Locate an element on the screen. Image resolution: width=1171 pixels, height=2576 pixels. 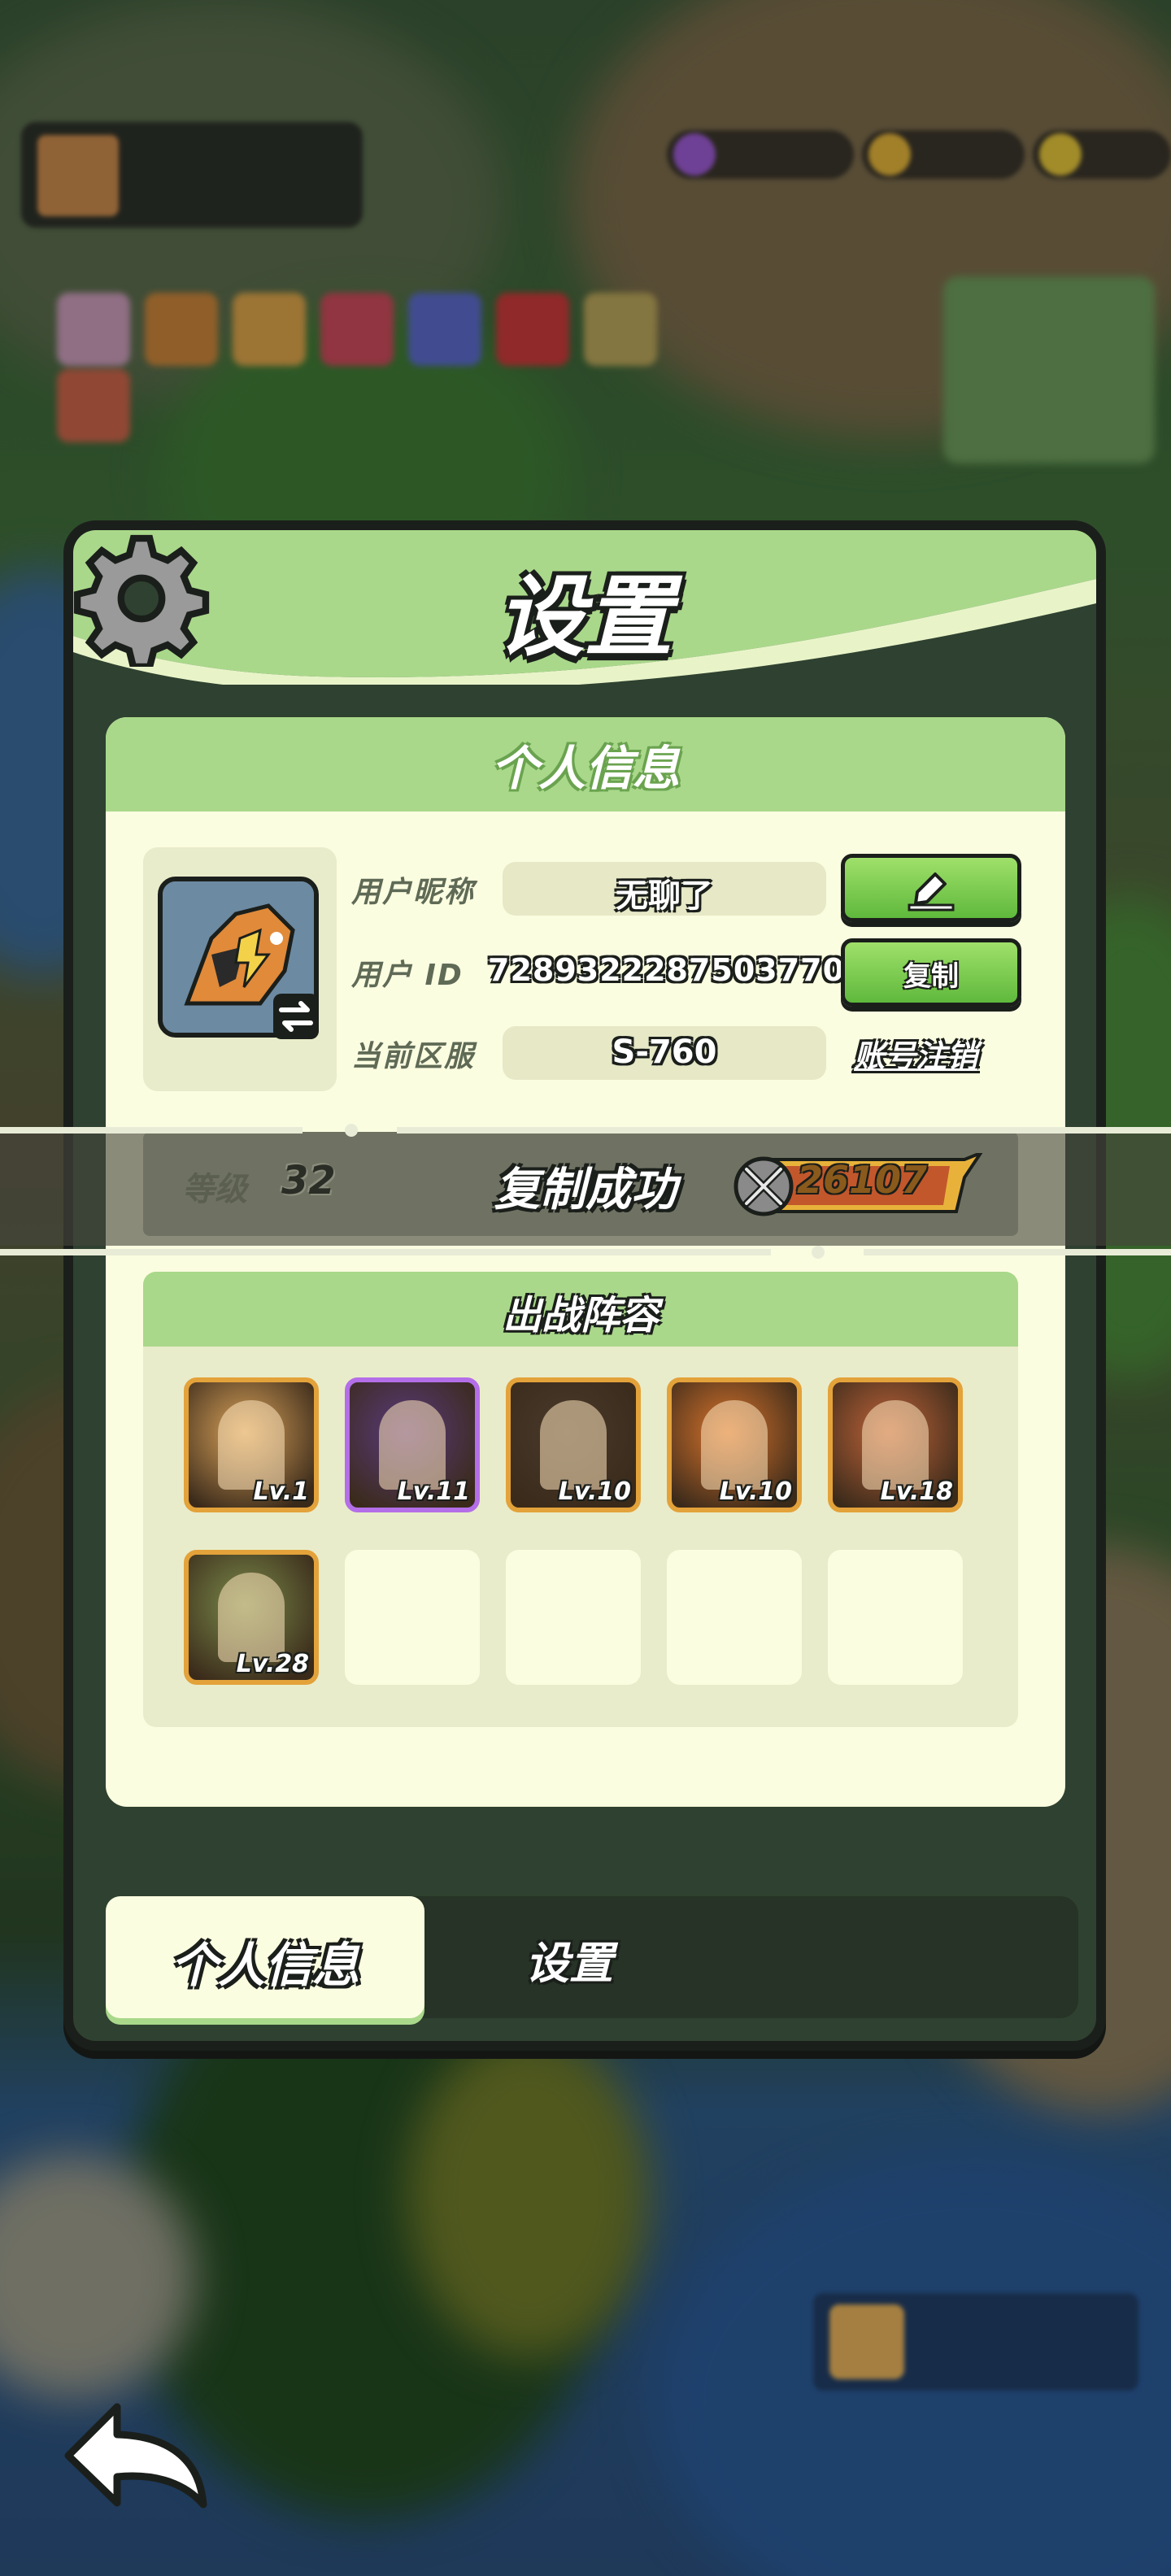
avatar-frame is located at coordinates (240, 969).